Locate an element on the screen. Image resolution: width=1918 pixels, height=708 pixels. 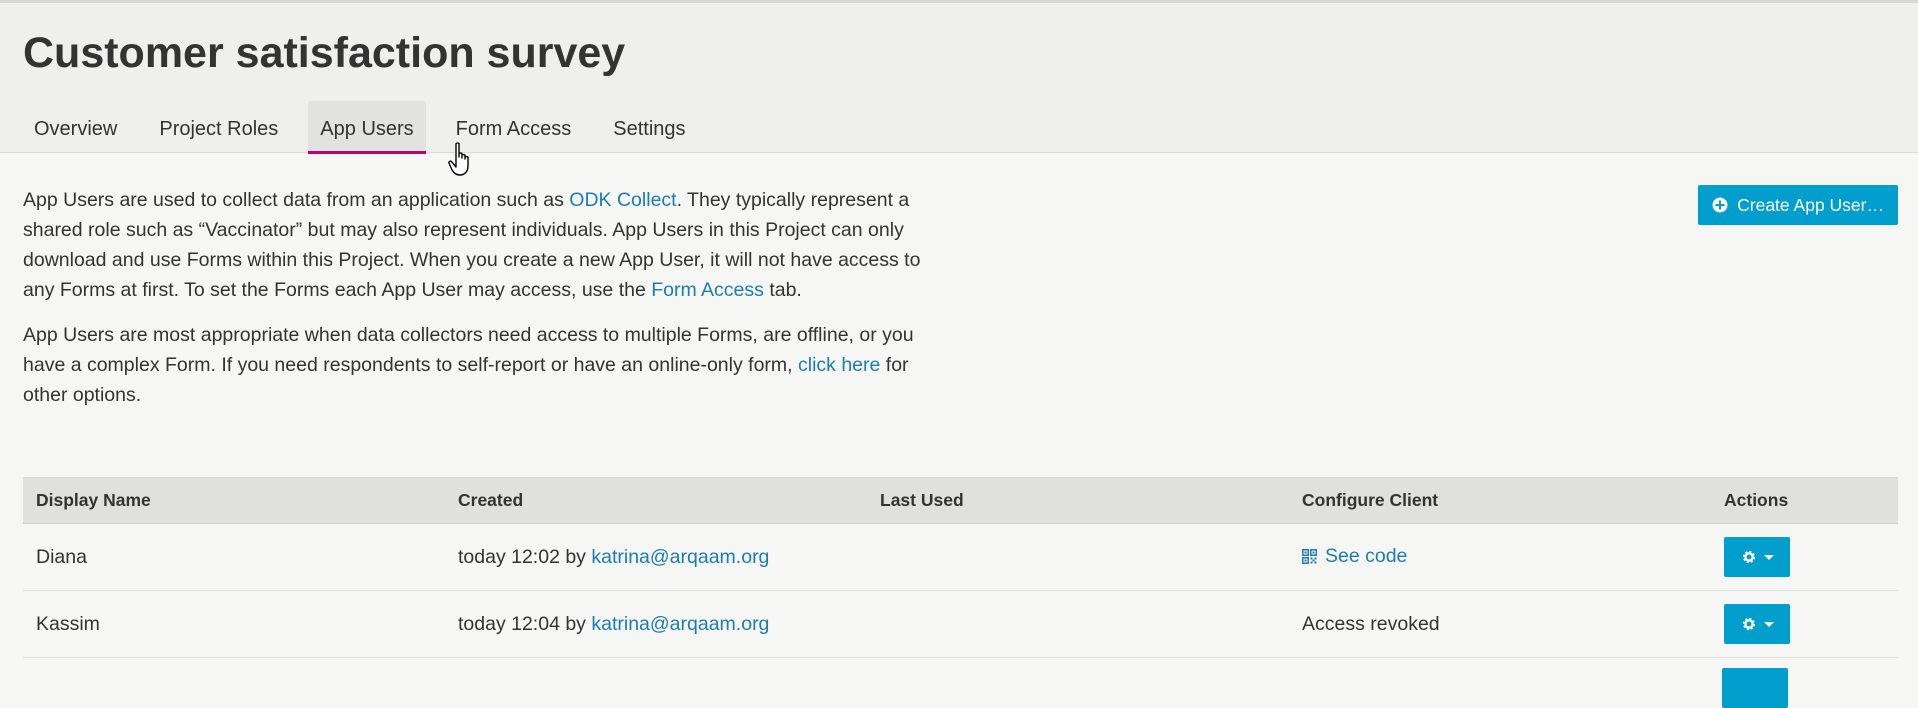
column-header-last-used: Last Used is located at coordinates (1078, 500).